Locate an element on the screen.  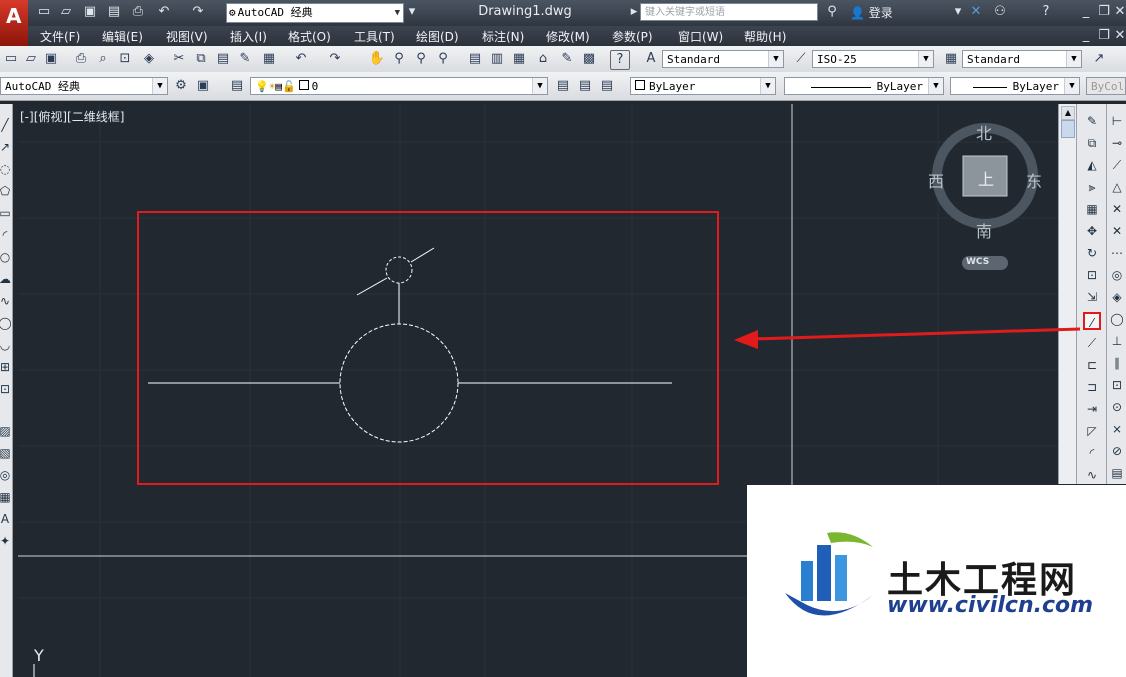
annotation-arrow-line is located at coordinates (916, 334).